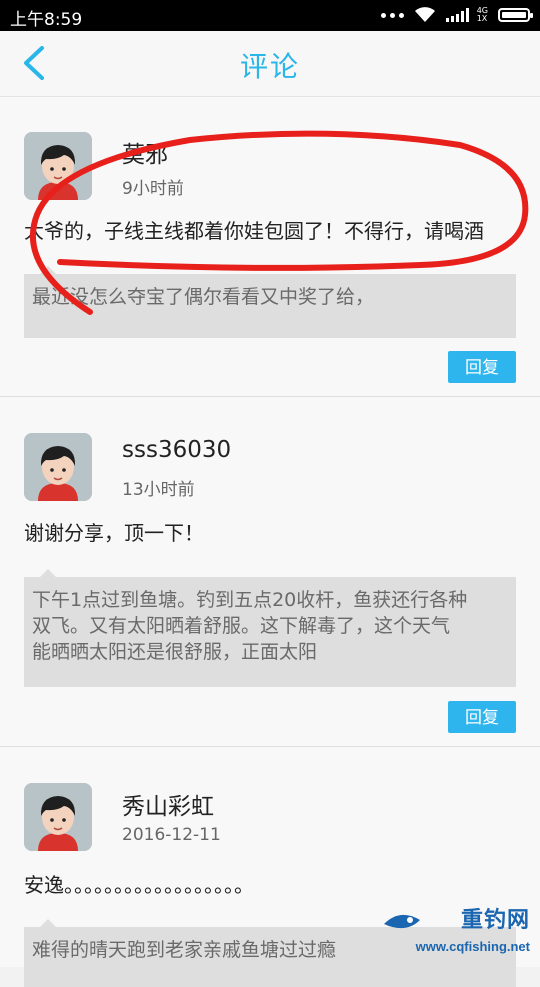  What do you see at coordinates (171, 835) in the screenshot?
I see `comment-time: 2016-12-11` at bounding box center [171, 835].